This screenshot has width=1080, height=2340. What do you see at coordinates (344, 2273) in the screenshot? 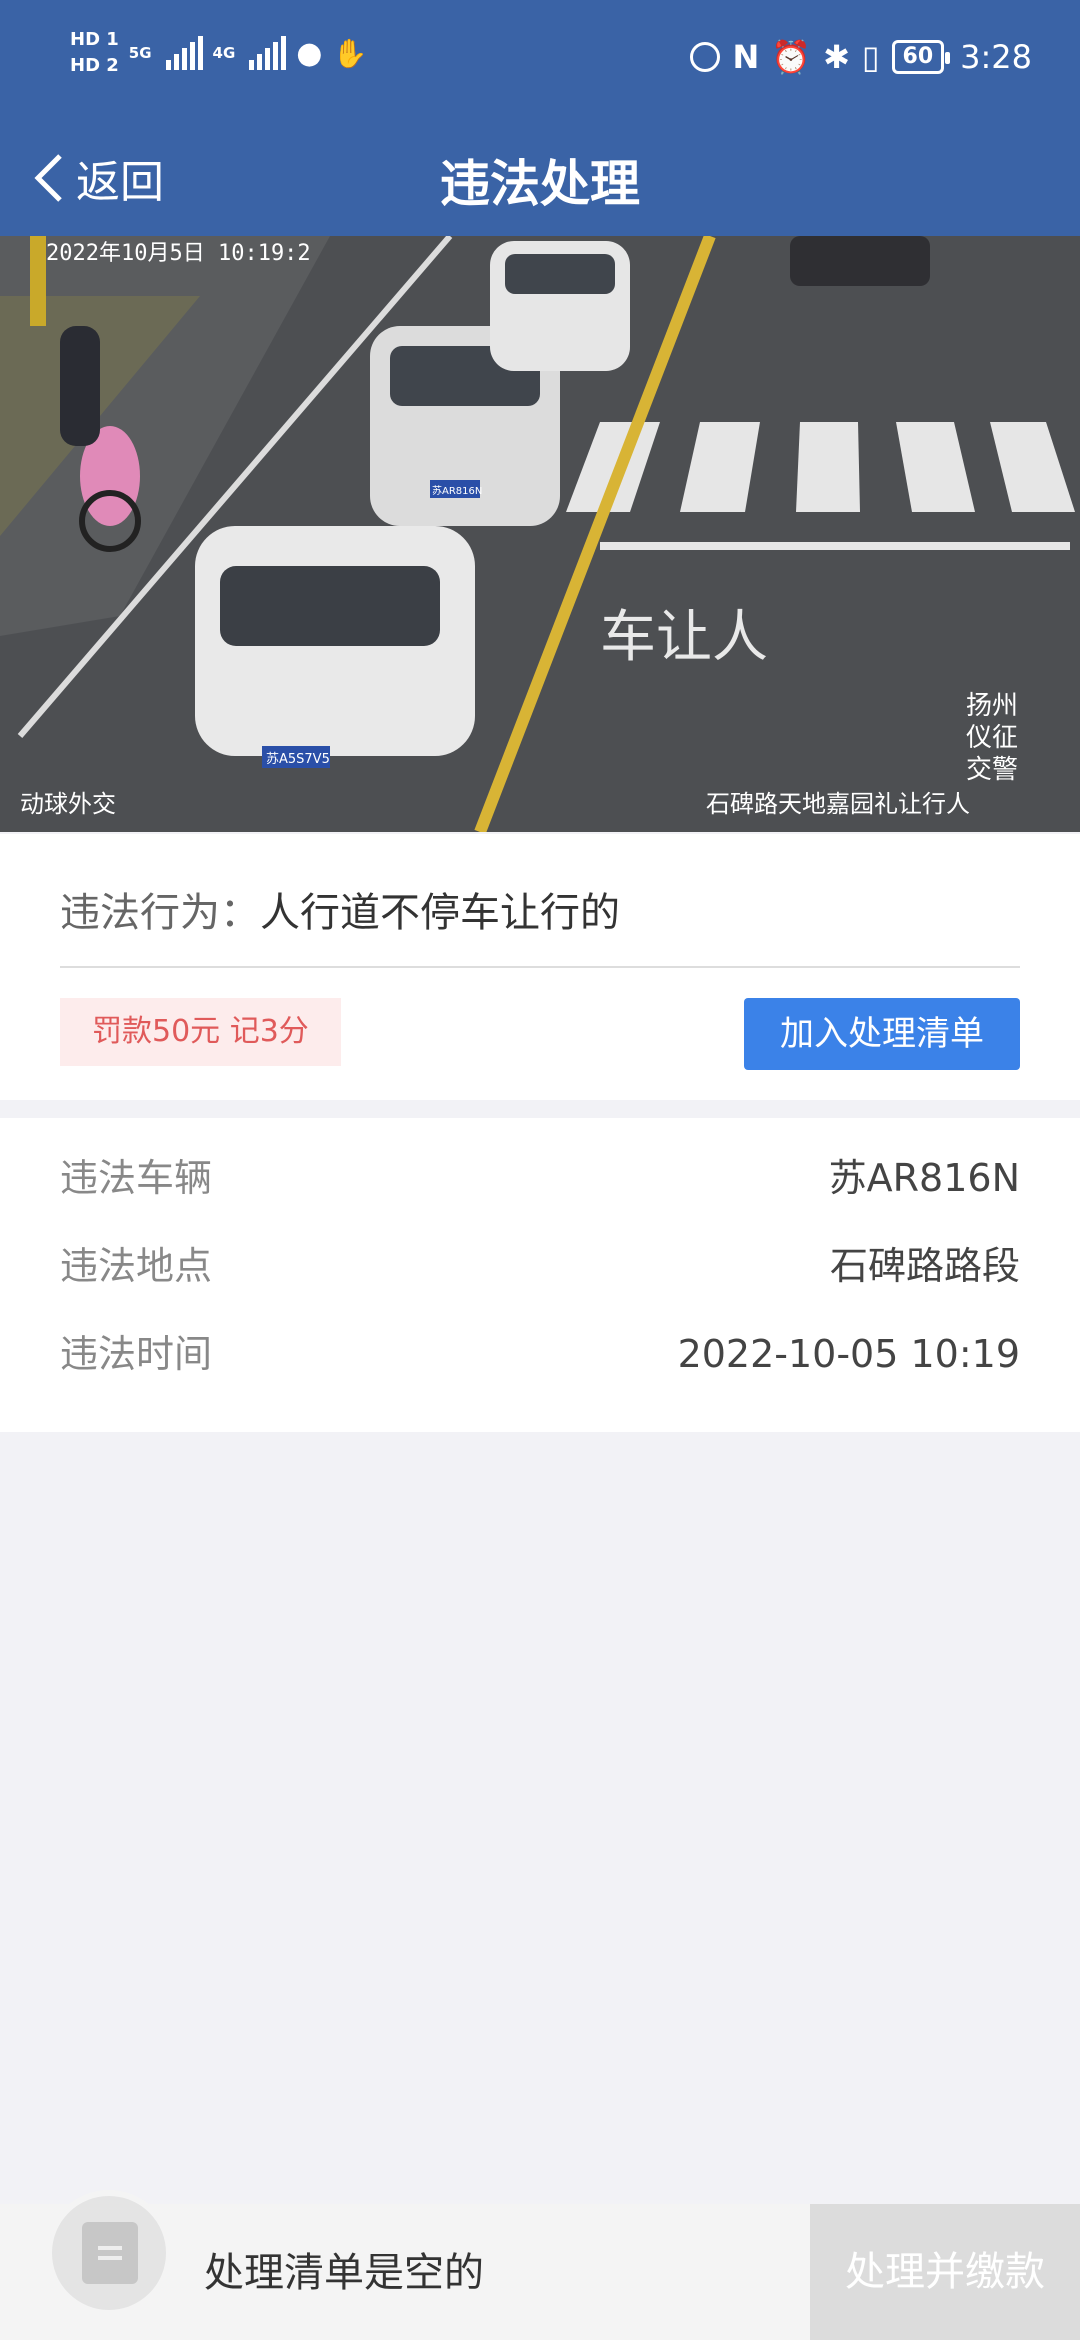
I see `list-empty-text: 处理清单是空的` at bounding box center [344, 2273].